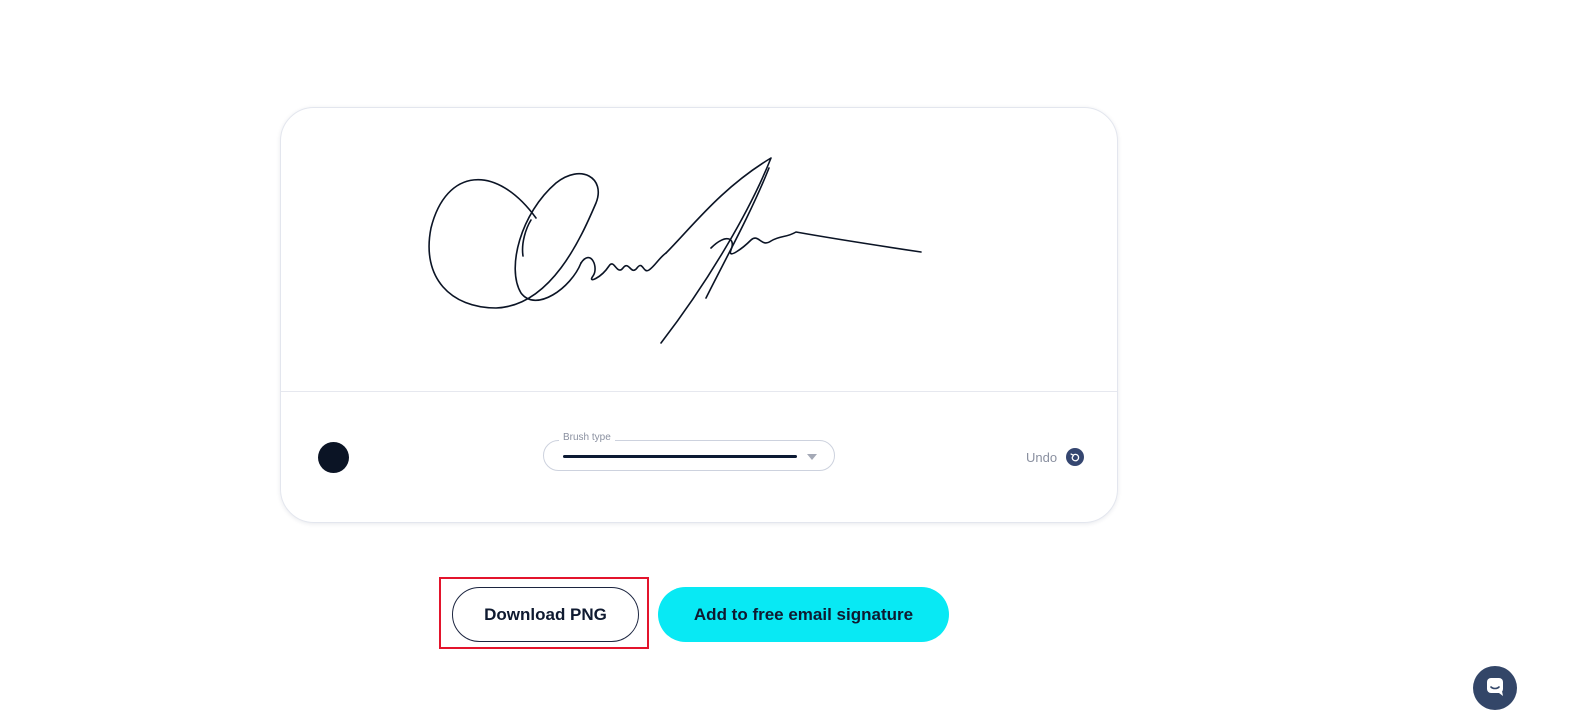  I want to click on brush-type-label: Brush type, so click(587, 438).